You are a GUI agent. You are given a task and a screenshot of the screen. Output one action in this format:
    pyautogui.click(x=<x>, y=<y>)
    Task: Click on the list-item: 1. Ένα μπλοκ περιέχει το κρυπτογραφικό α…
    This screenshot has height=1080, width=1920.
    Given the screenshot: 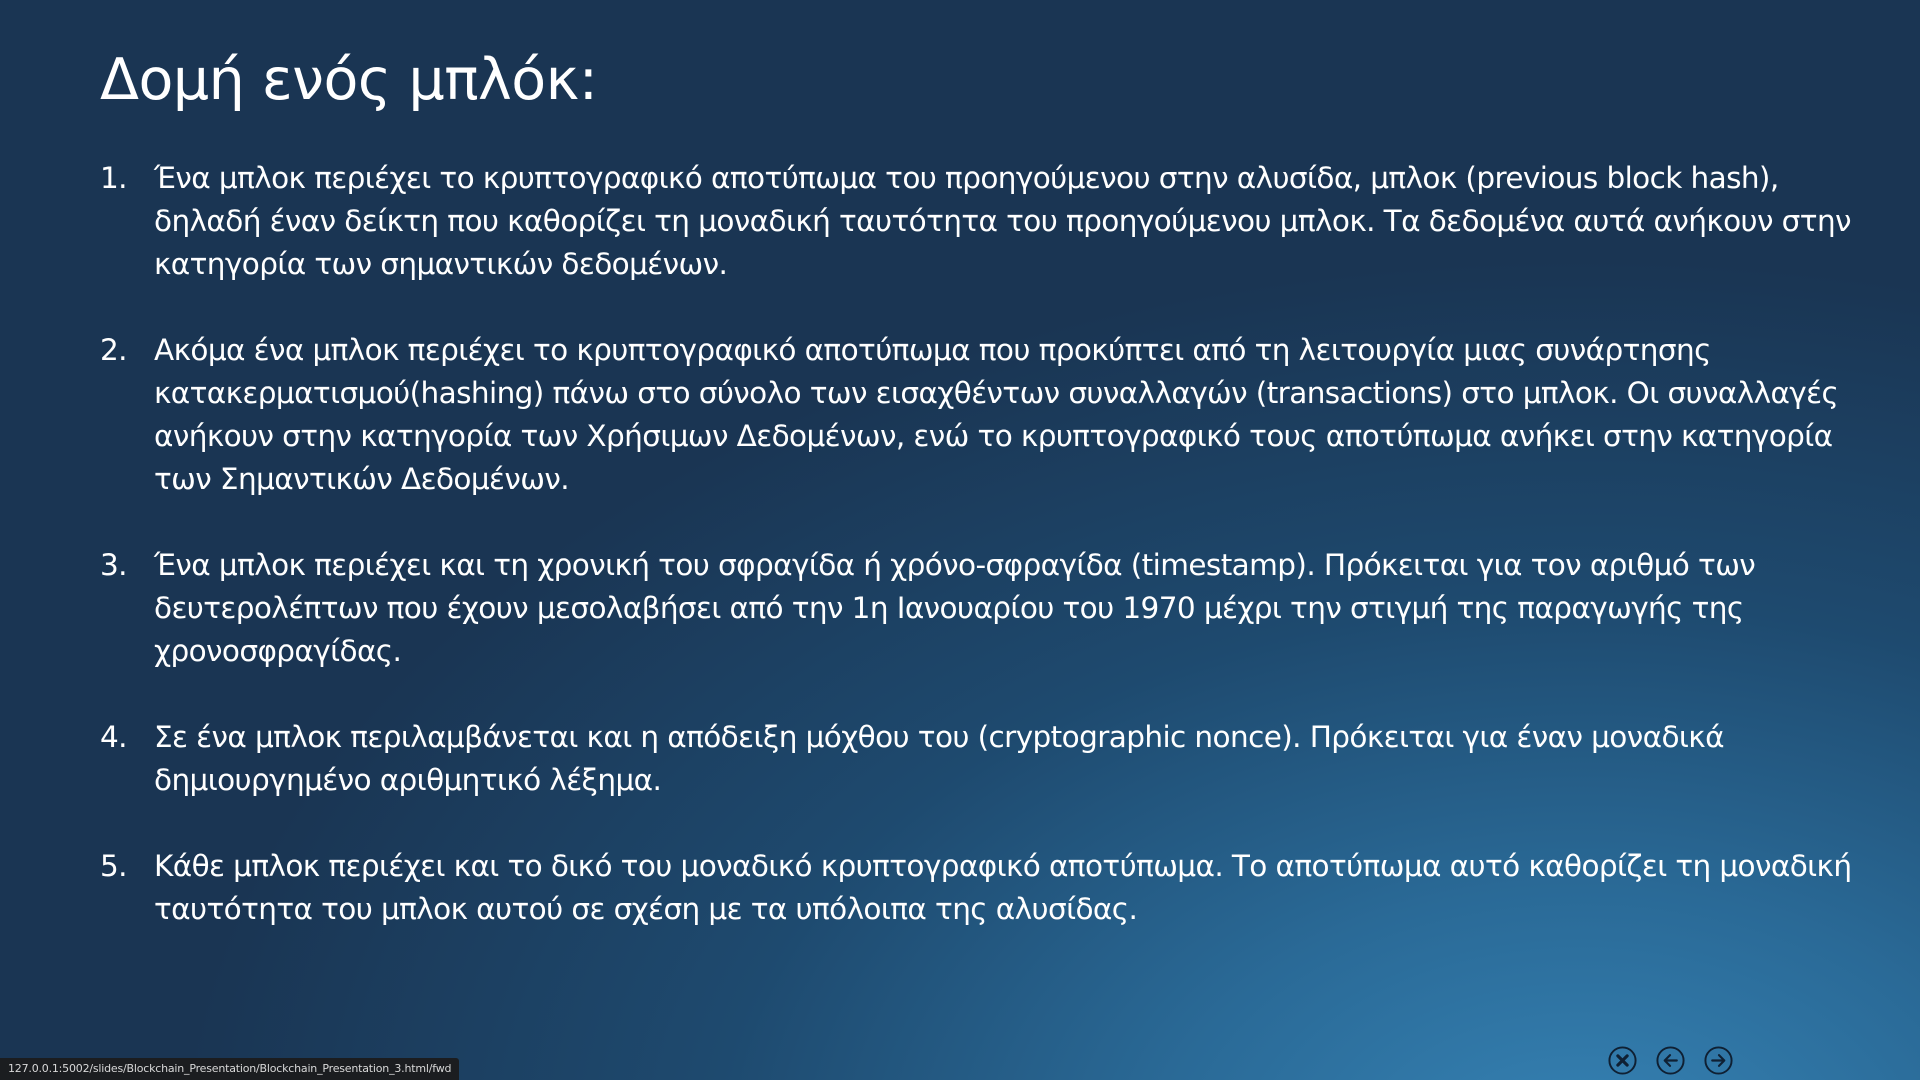 What is the action you would take?
    pyautogui.click(x=980, y=221)
    